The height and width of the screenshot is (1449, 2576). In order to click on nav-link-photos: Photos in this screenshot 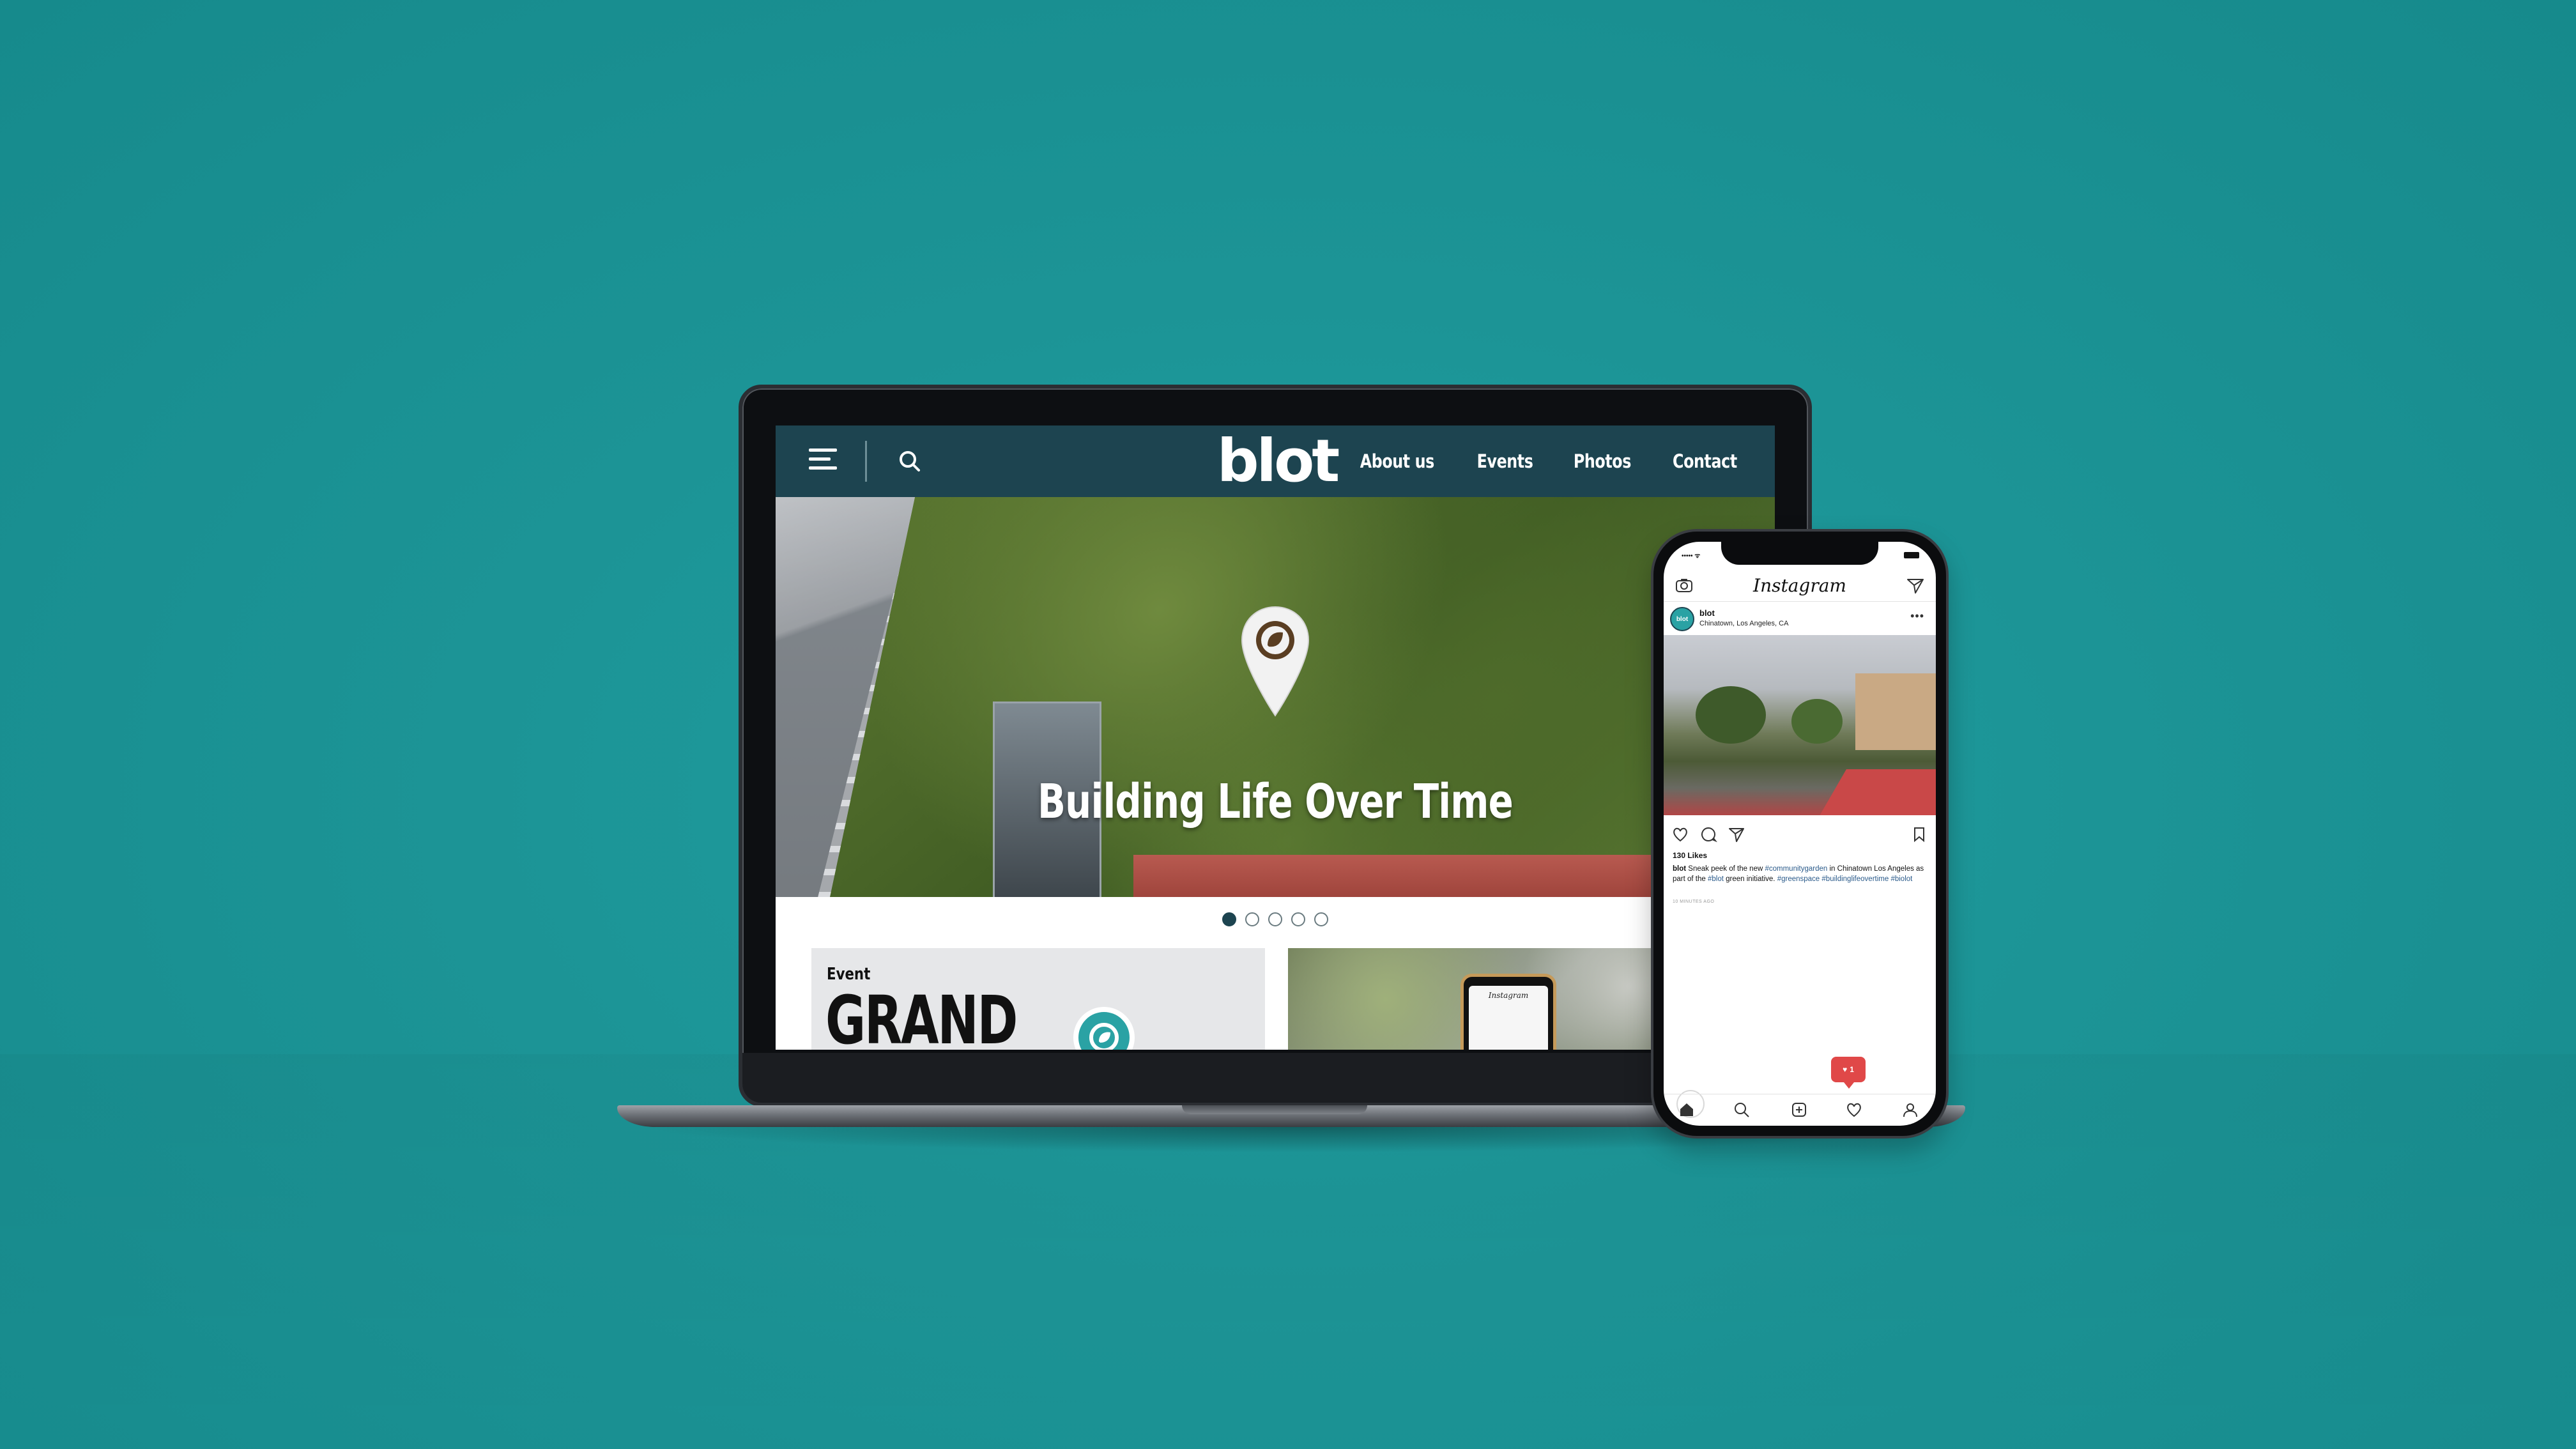, I will do `click(1603, 461)`.